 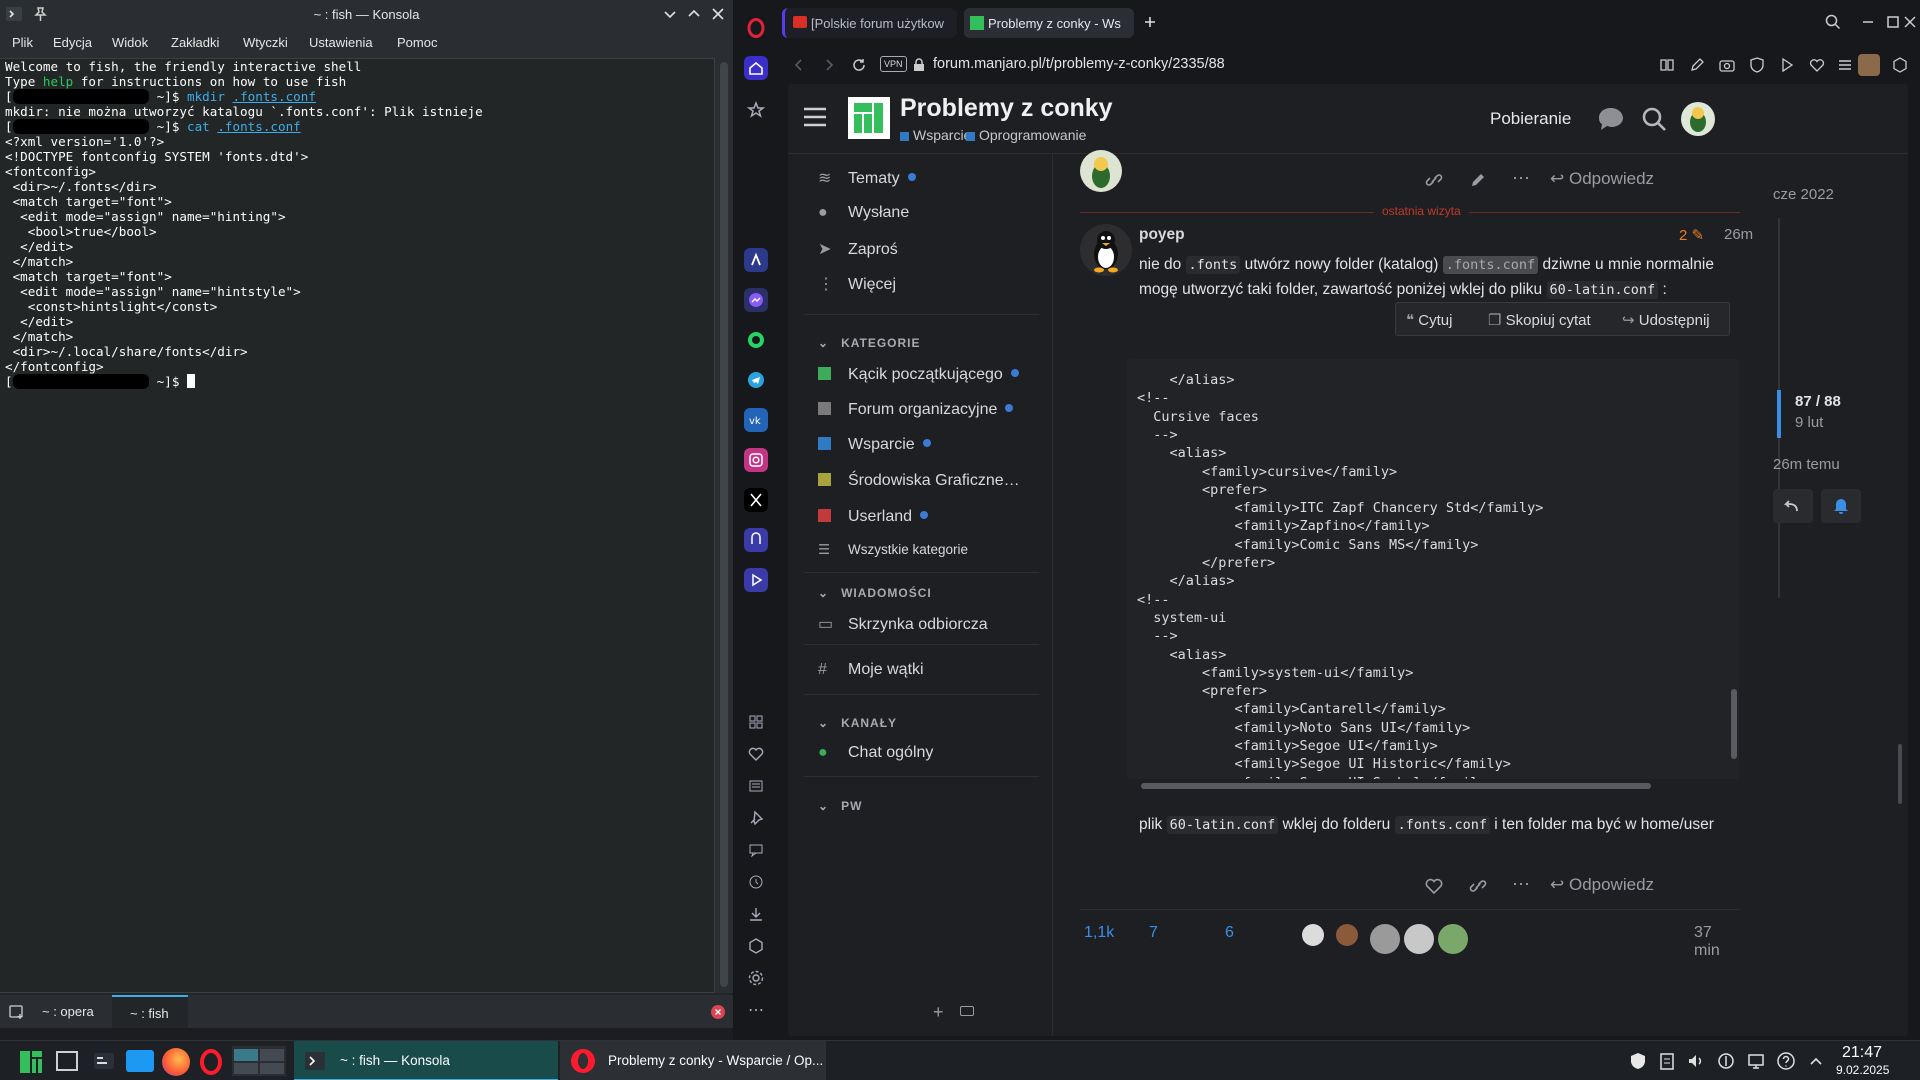 What do you see at coordinates (869, 23) in the screenshot?
I see `tab-polskie-forum: [Polskie forum użytkow` at bounding box center [869, 23].